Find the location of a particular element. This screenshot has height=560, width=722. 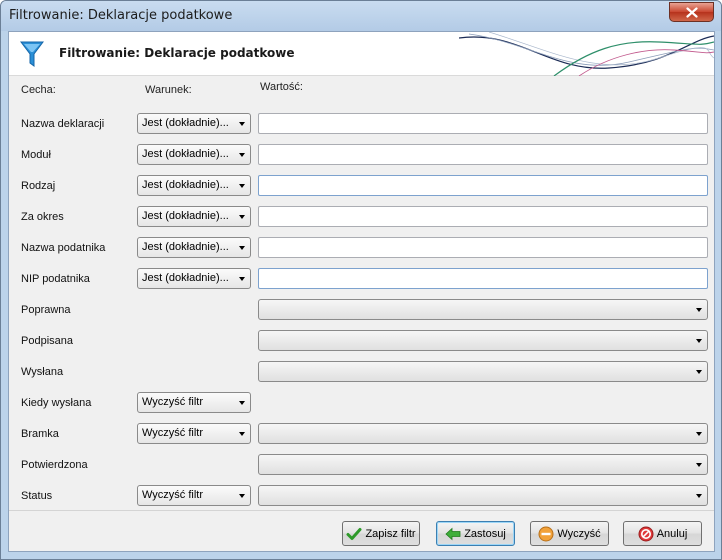

value-input-rodzaj is located at coordinates (483, 185).